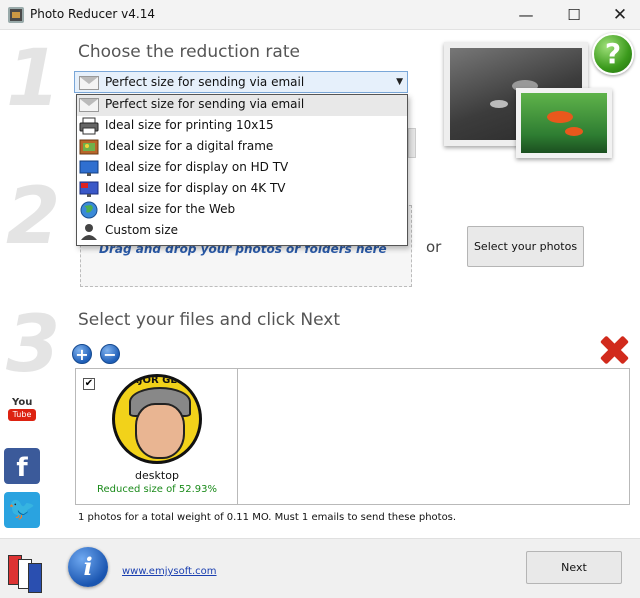 The width and height of the screenshot is (640, 598). Describe the element at coordinates (209, 320) in the screenshot. I see `select-files-heading: Select your files and click Next` at that location.